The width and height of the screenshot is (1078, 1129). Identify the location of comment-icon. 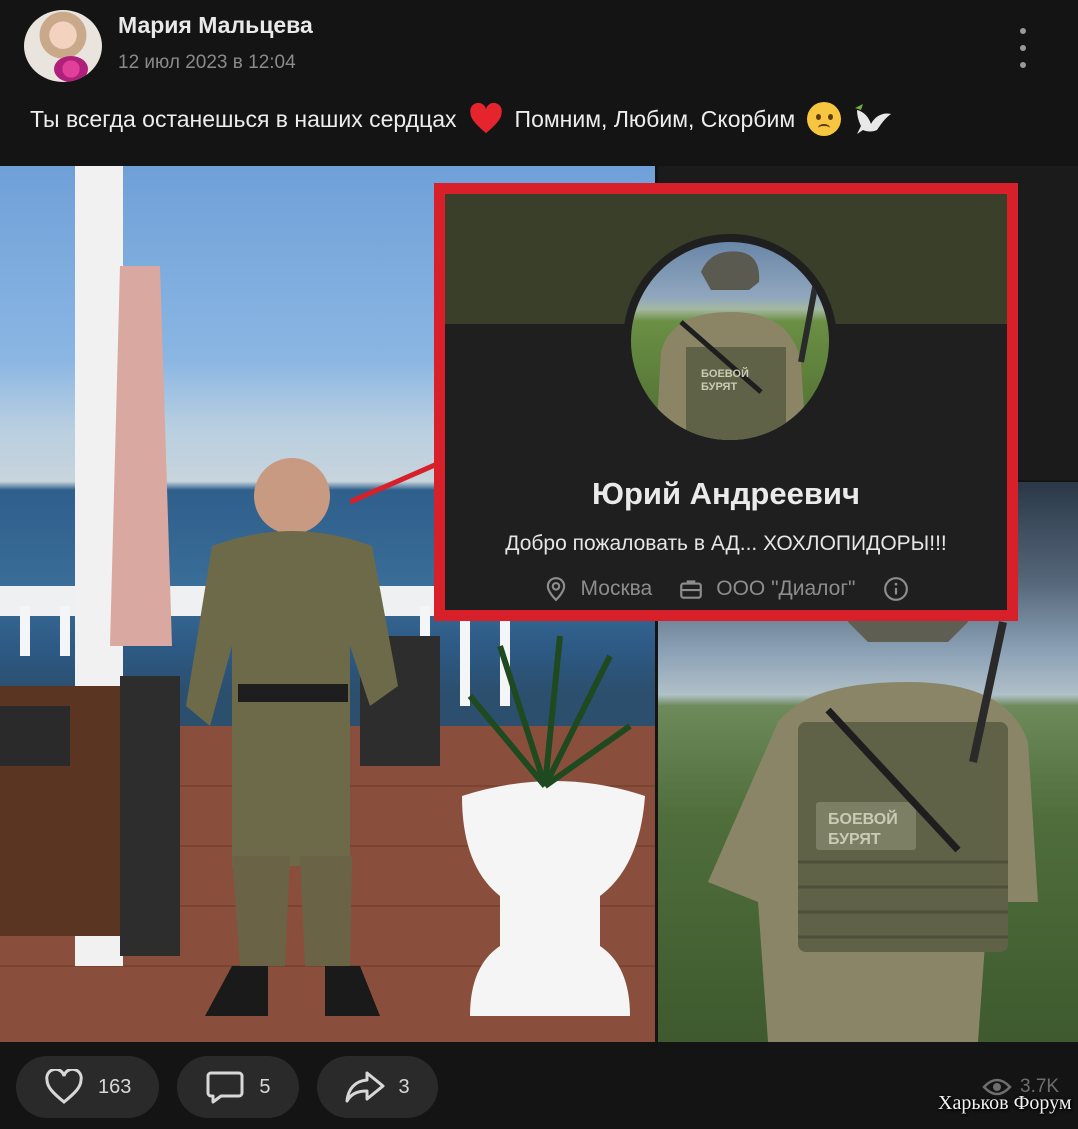
(225, 1087).